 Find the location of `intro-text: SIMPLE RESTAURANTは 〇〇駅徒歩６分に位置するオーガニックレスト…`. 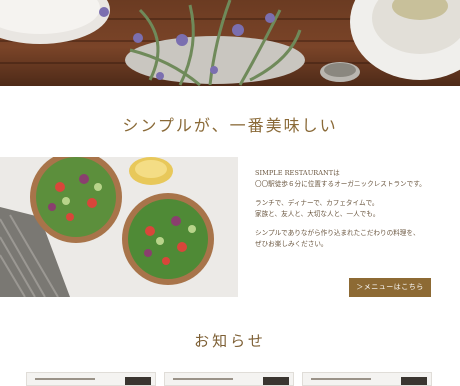

intro-text: SIMPLE RESTAURANTは 〇〇駅徒歩６分に位置するオーガニックレスト… is located at coordinates (355, 209).